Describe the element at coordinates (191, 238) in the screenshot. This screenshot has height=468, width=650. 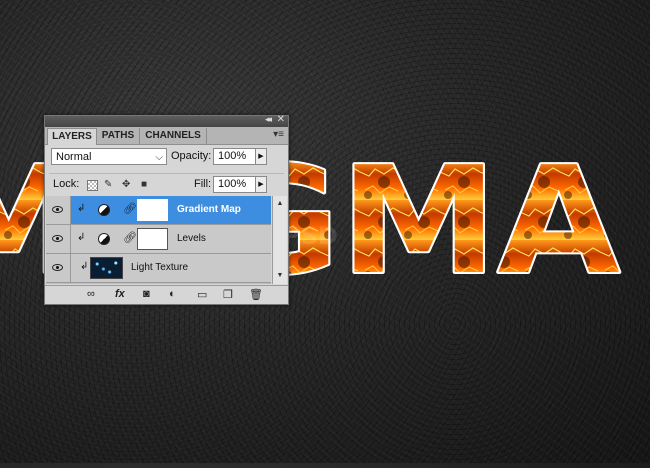
I see `layer-name: Levels` at that location.